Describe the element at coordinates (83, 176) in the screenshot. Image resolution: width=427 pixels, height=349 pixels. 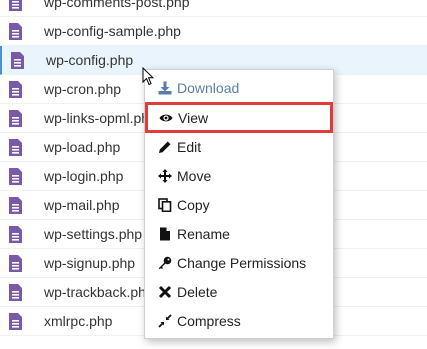
I see `file-name: wp-login.php` at that location.